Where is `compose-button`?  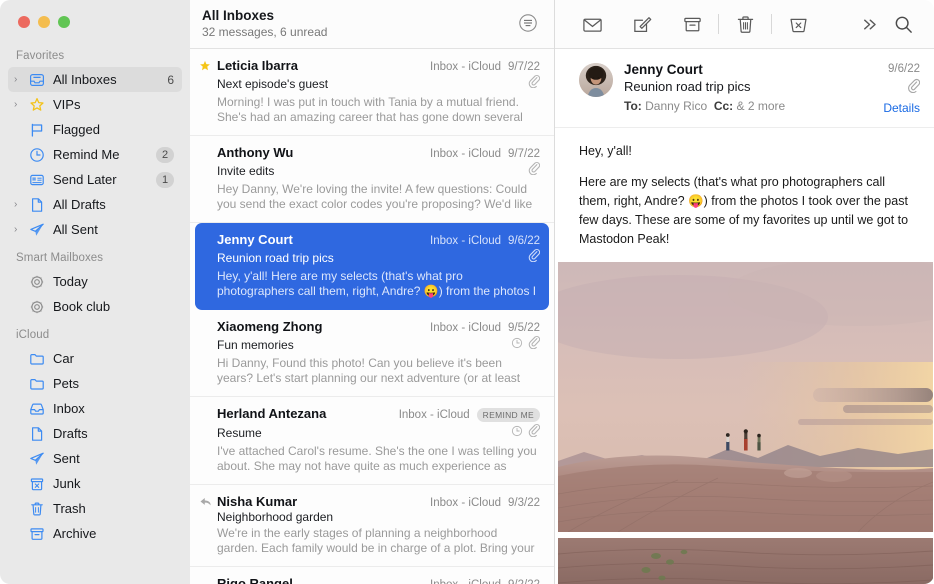
compose-button is located at coordinates (642, 24).